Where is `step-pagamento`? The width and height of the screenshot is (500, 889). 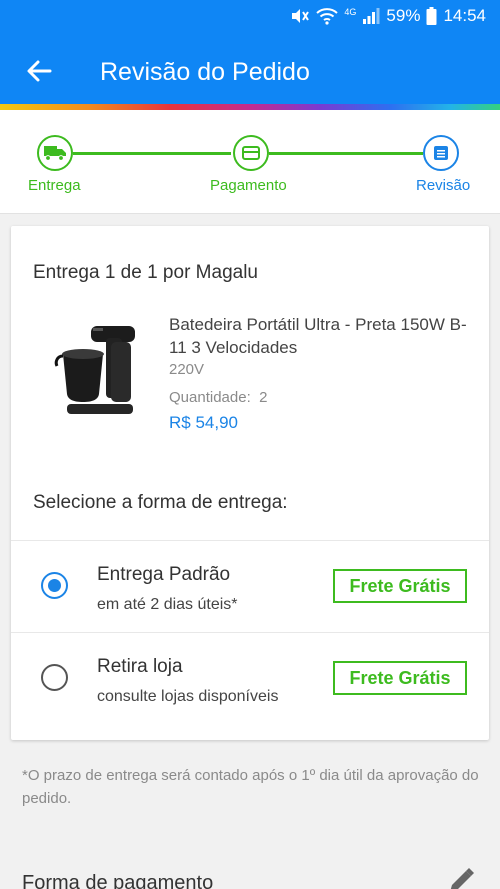
step-pagamento is located at coordinates (251, 153).